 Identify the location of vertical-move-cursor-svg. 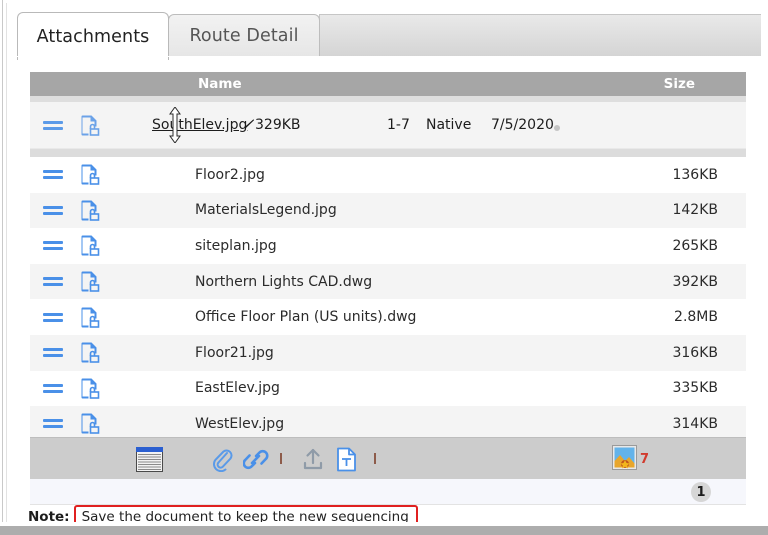
(175, 125).